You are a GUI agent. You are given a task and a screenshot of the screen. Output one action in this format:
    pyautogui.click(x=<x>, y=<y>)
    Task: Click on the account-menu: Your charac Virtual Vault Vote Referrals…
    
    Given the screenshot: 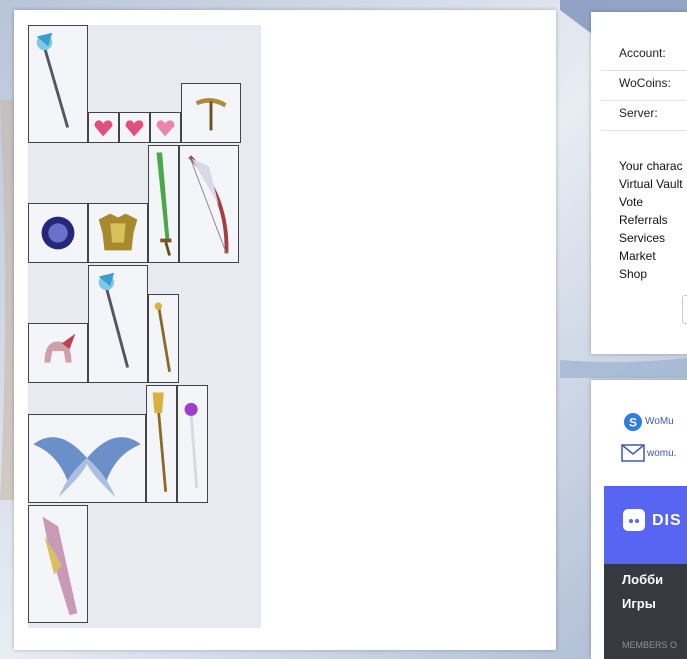 What is the action you would take?
    pyautogui.click(x=651, y=220)
    